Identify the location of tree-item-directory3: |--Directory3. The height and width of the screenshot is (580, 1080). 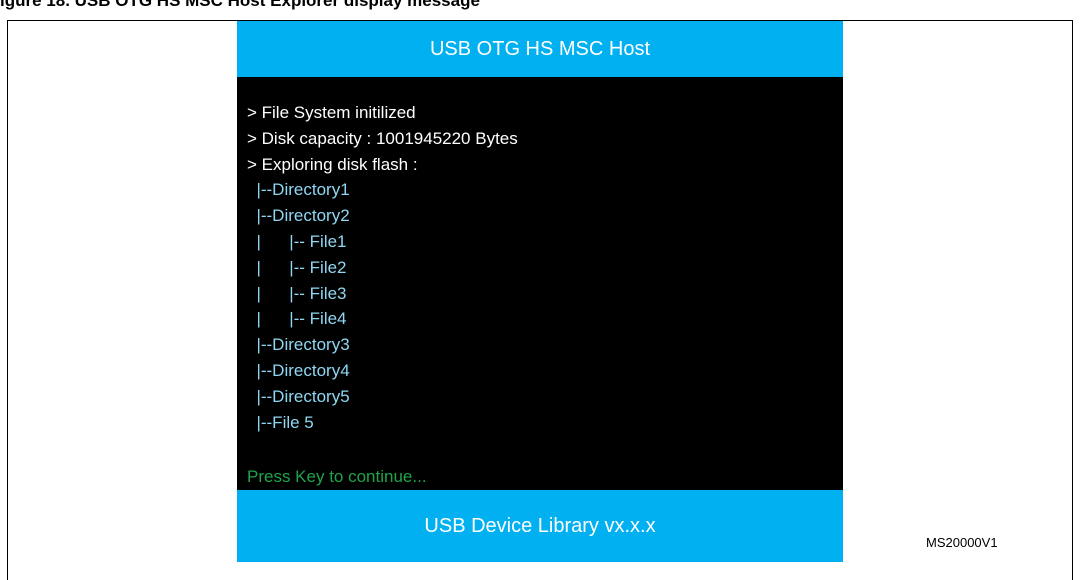
(298, 345).